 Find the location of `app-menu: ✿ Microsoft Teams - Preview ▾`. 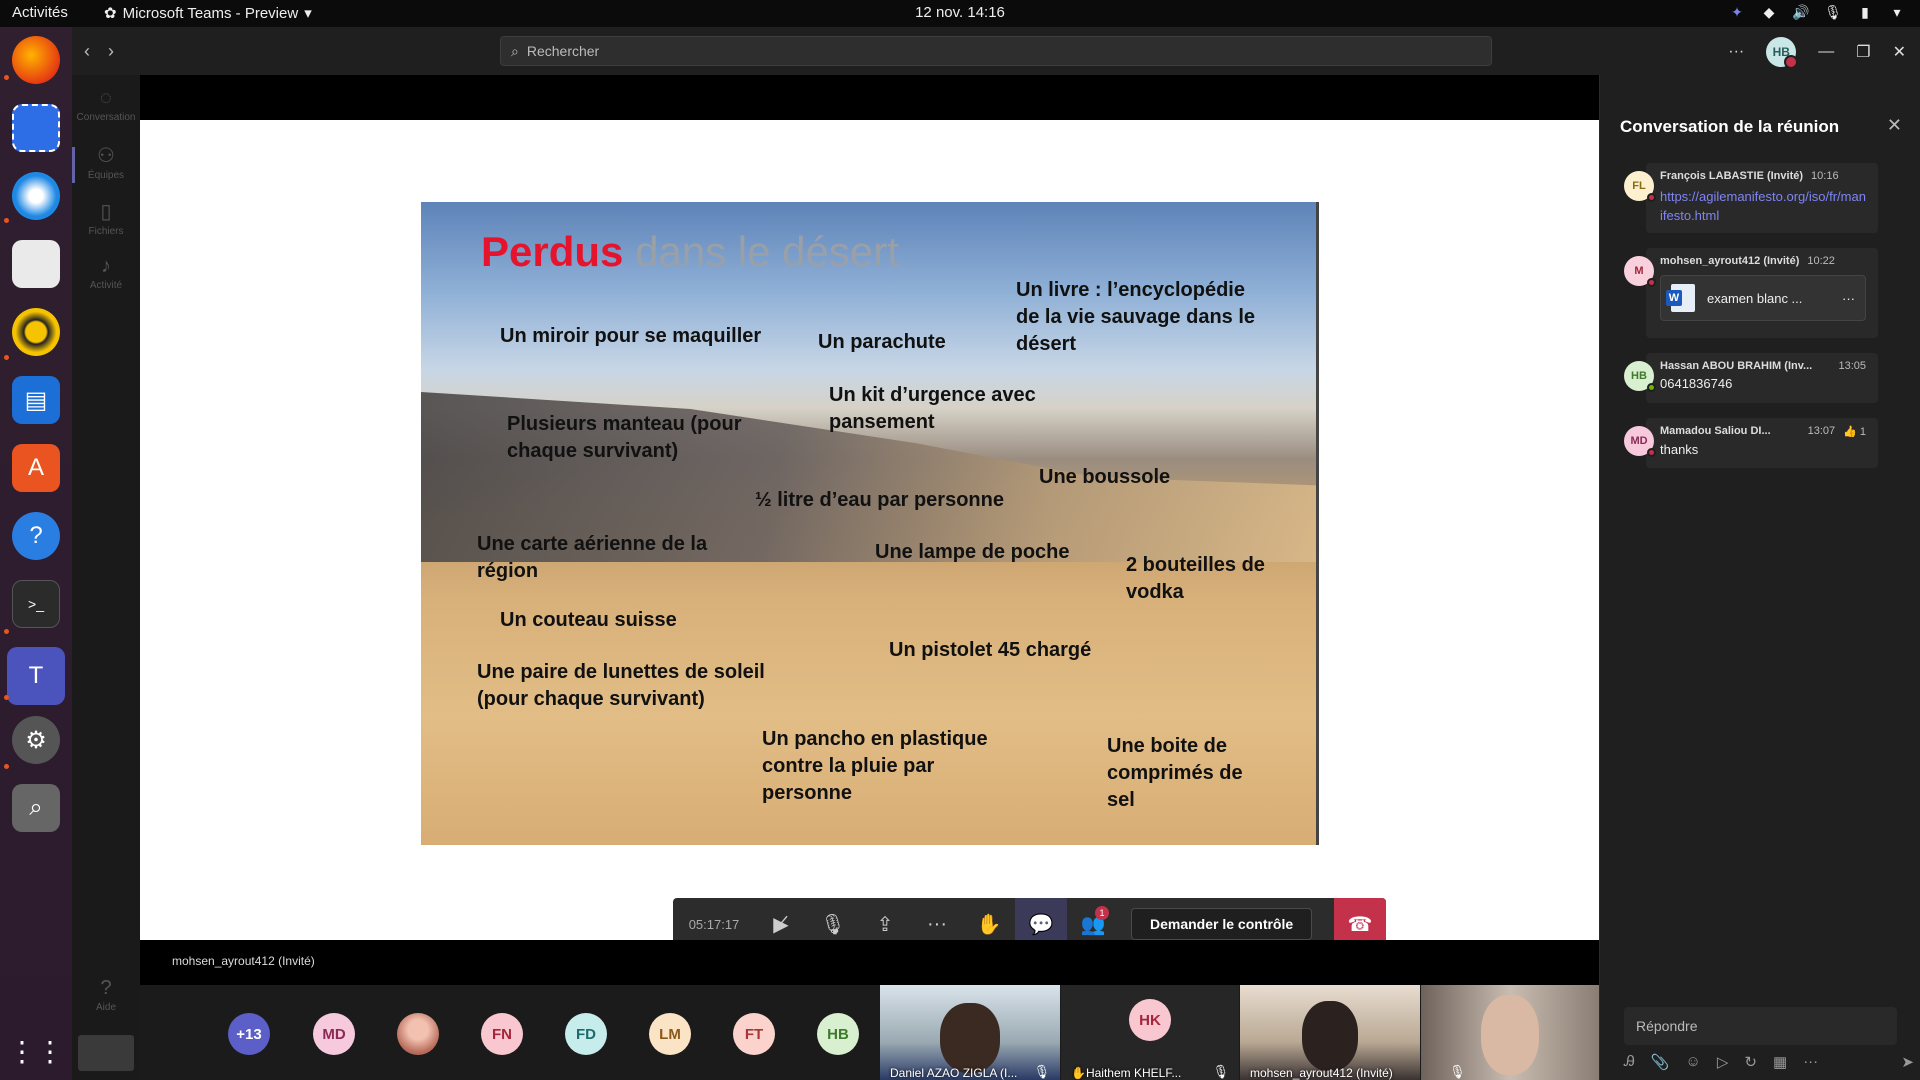

app-menu: ✿ Microsoft Teams - Preview ▾ is located at coordinates (208, 13).